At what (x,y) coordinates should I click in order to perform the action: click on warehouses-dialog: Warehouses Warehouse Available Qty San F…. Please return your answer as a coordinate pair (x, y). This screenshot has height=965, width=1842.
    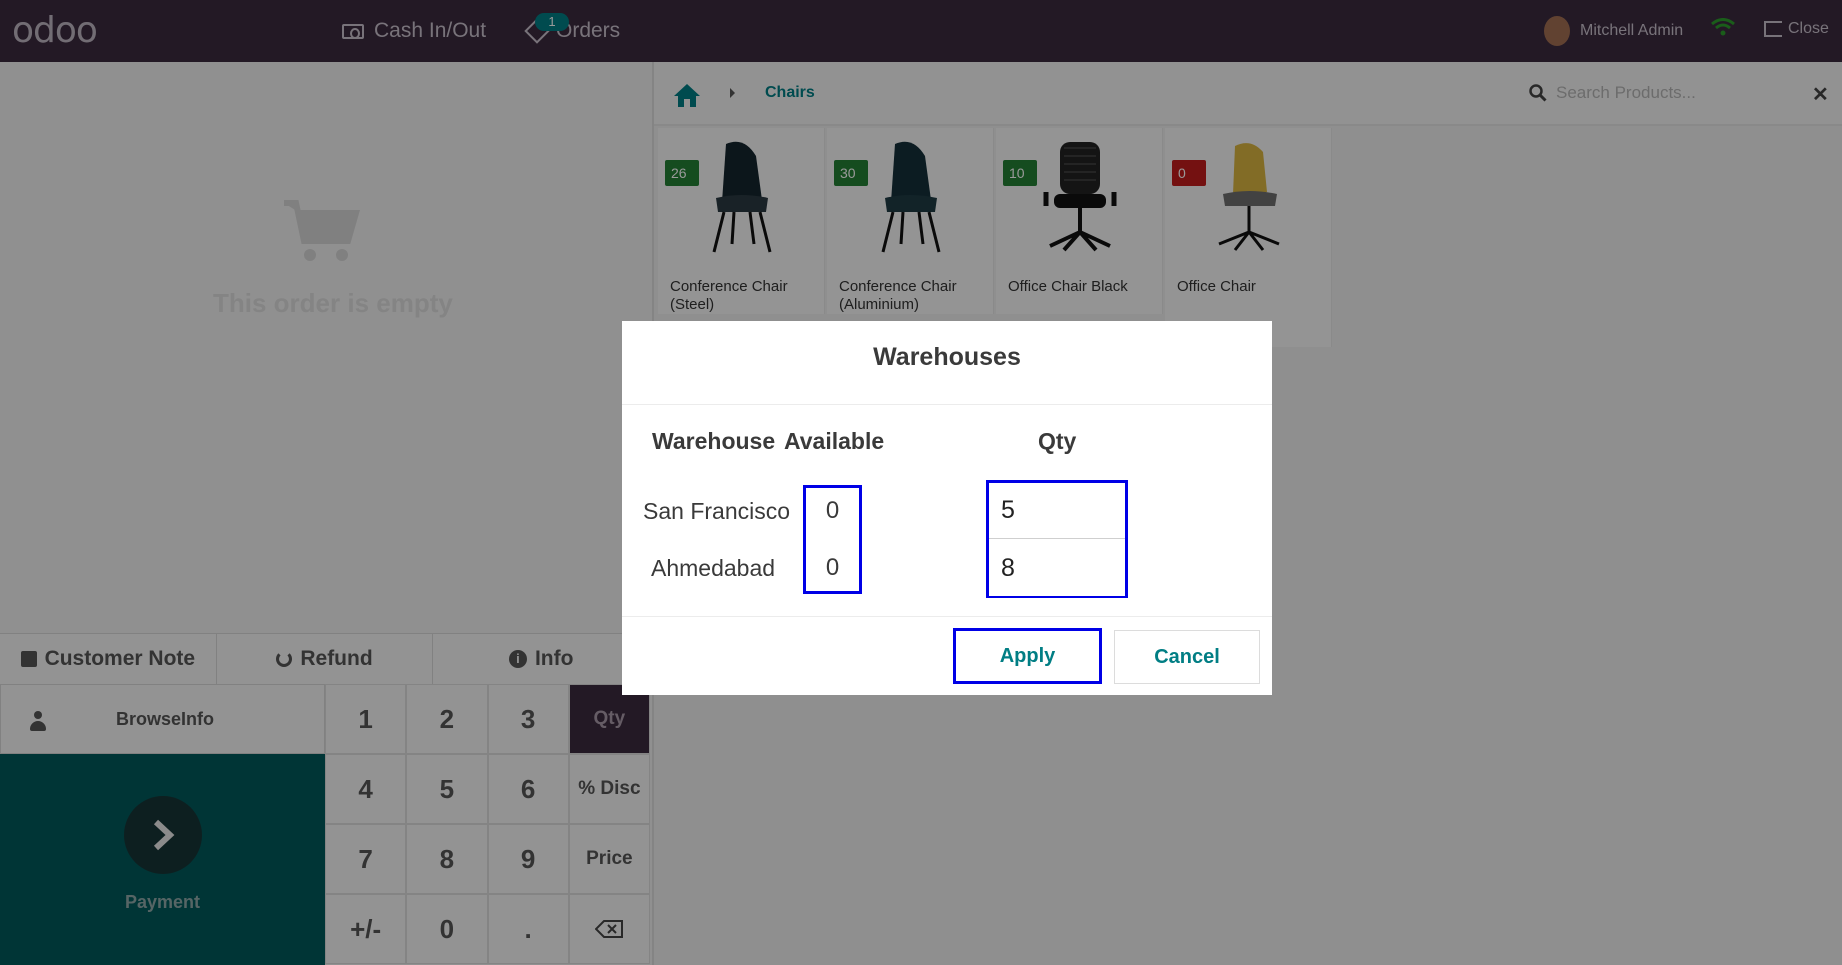
    Looking at the image, I should click on (947, 508).